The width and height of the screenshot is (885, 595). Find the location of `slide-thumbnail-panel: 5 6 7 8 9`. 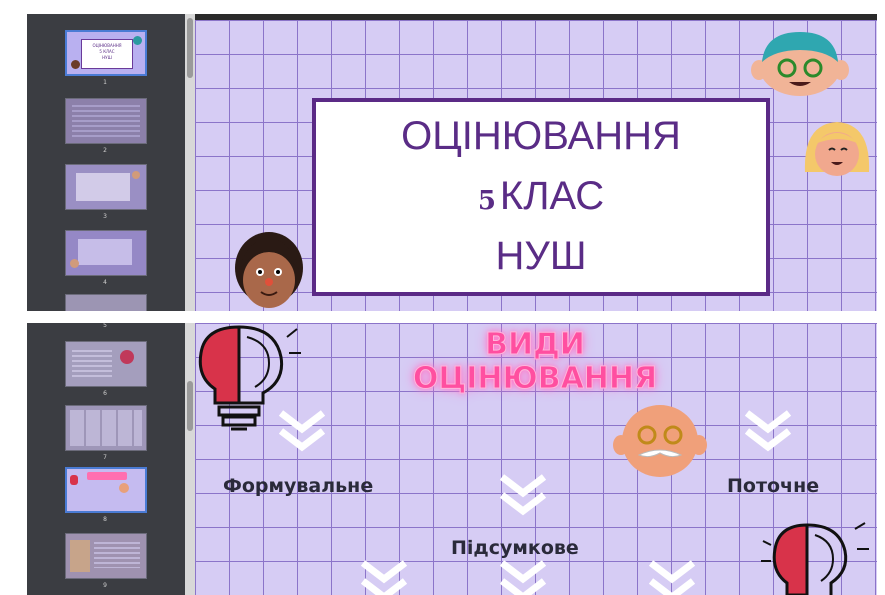

slide-thumbnail-panel: 5 6 7 8 9 is located at coordinates (106, 459).